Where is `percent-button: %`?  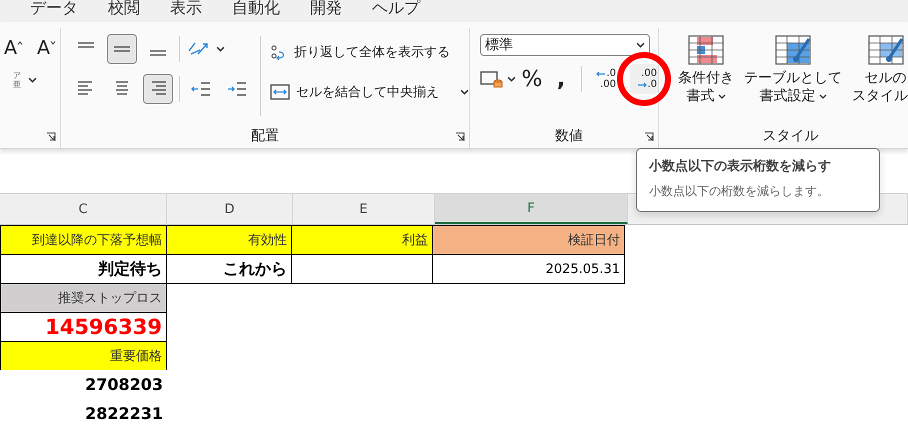
percent-button: % is located at coordinates (532, 79).